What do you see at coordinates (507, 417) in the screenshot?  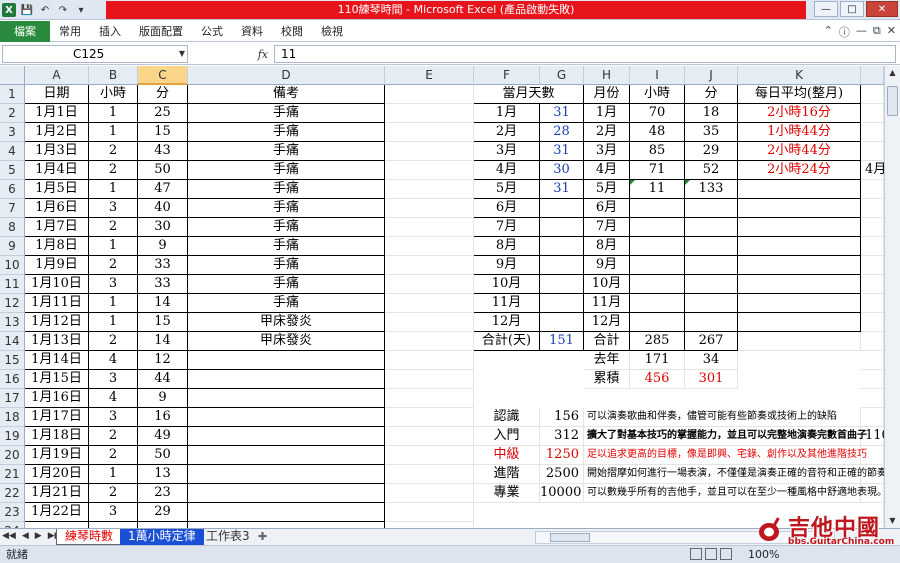 I see `level-name: 認識` at bounding box center [507, 417].